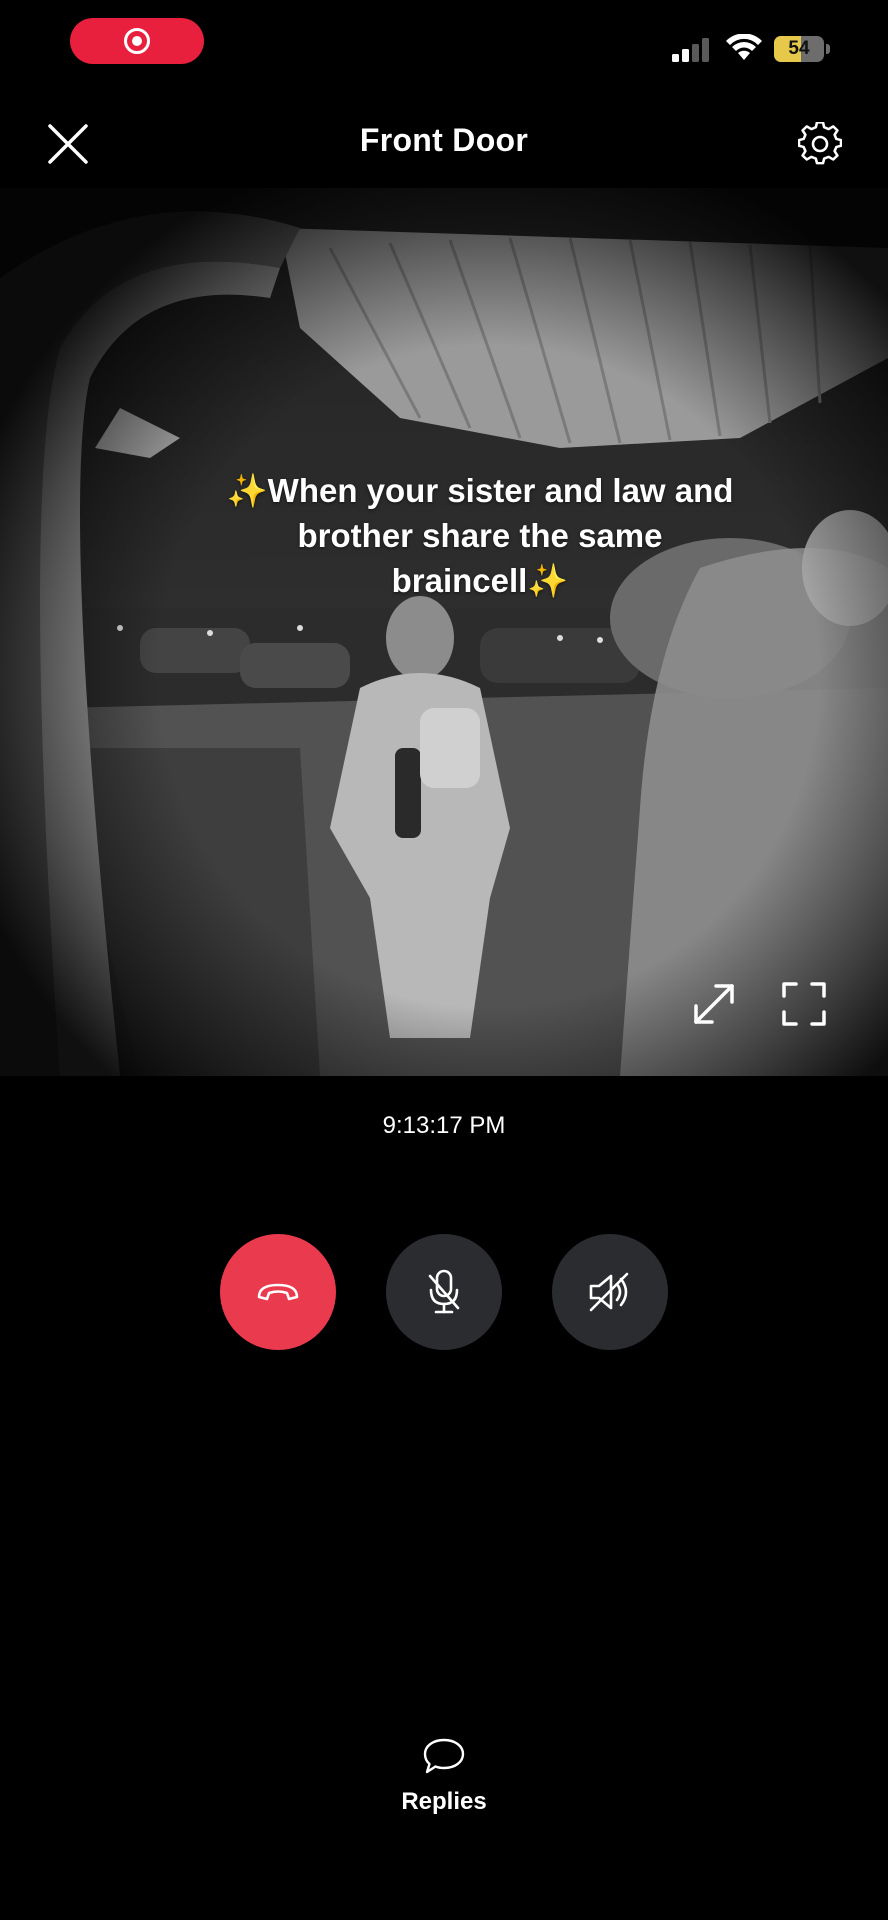 The width and height of the screenshot is (888, 1920). I want to click on header: Front Door, so click(444, 144).